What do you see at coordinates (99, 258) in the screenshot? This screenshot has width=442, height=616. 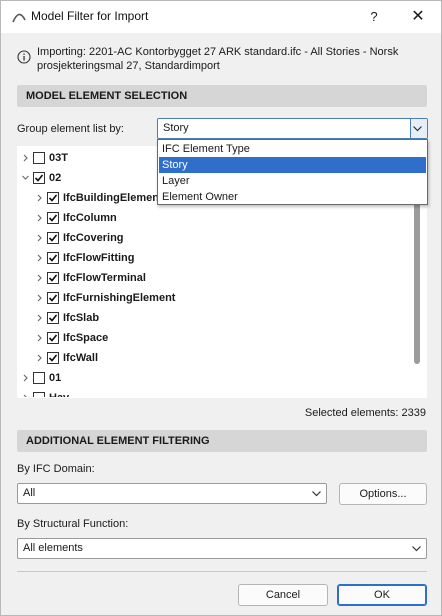 I see `tree-item-label: IfcFlowFitting` at bounding box center [99, 258].